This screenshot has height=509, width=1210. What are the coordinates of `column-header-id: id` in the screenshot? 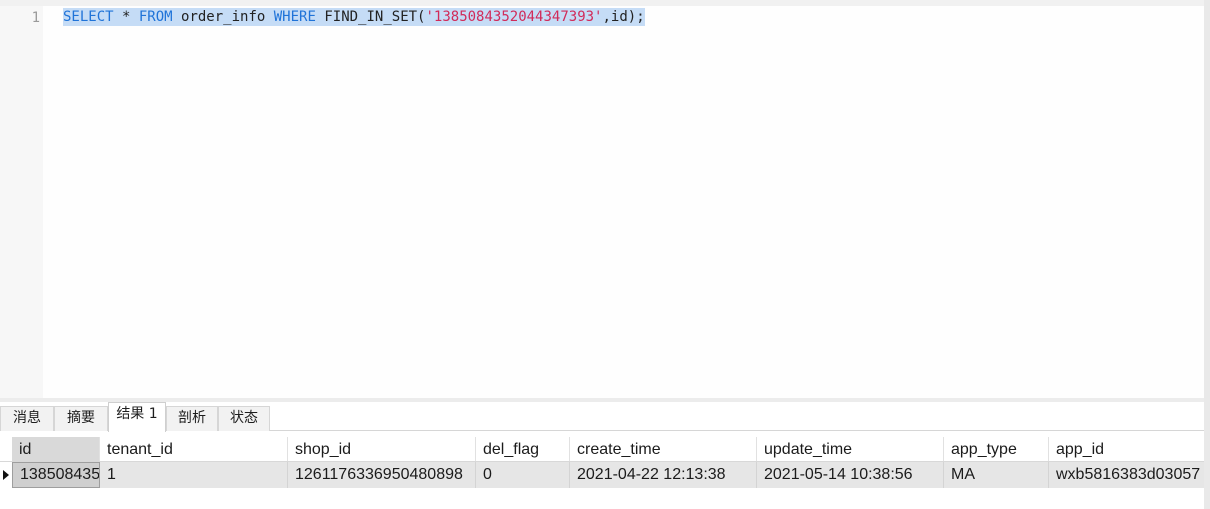 It's located at (56, 449).